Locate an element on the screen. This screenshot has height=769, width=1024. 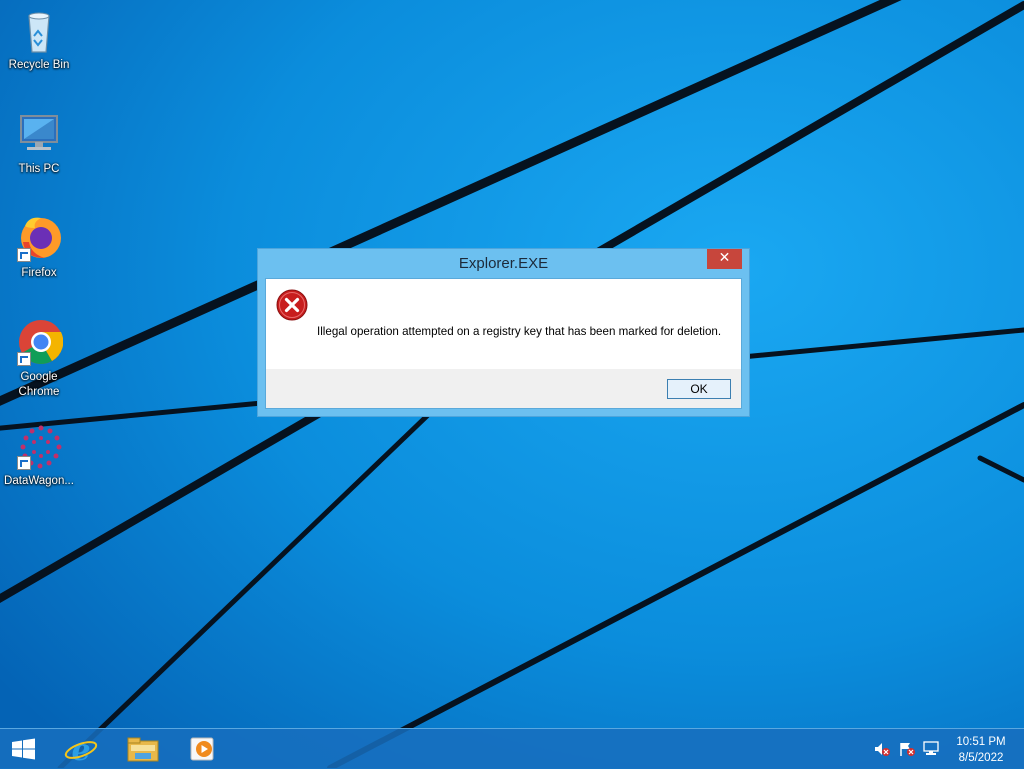
recycle-bin-icon is located at coordinates (39, 30).